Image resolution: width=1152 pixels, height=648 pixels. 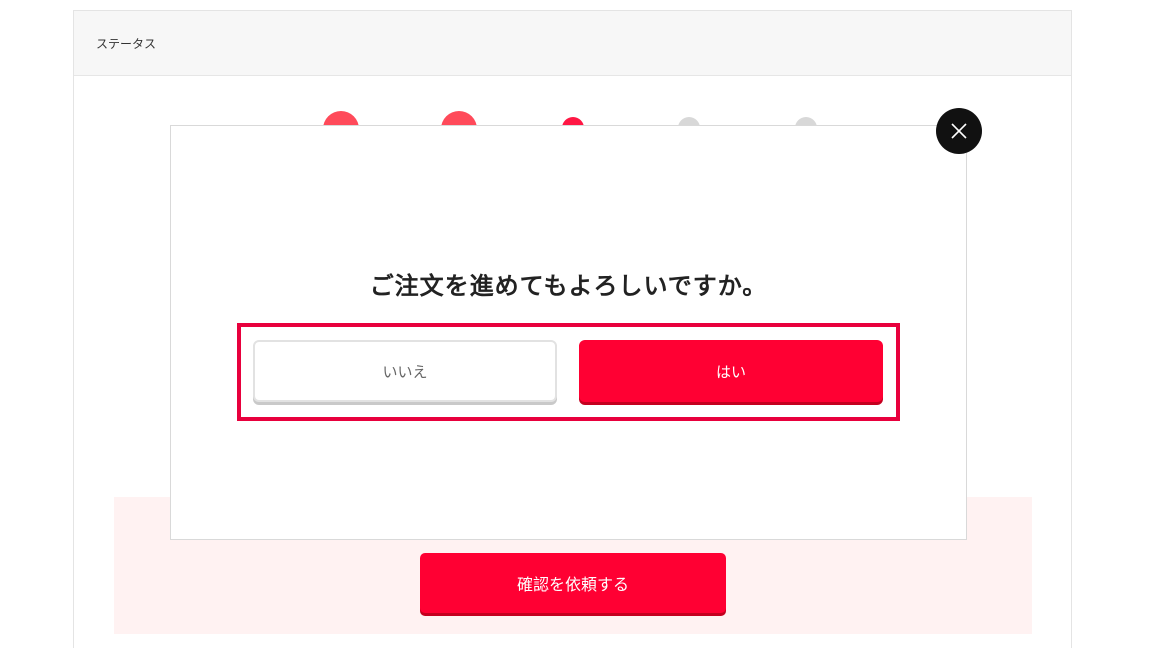 I want to click on no-button: いいえ, so click(x=405, y=371).